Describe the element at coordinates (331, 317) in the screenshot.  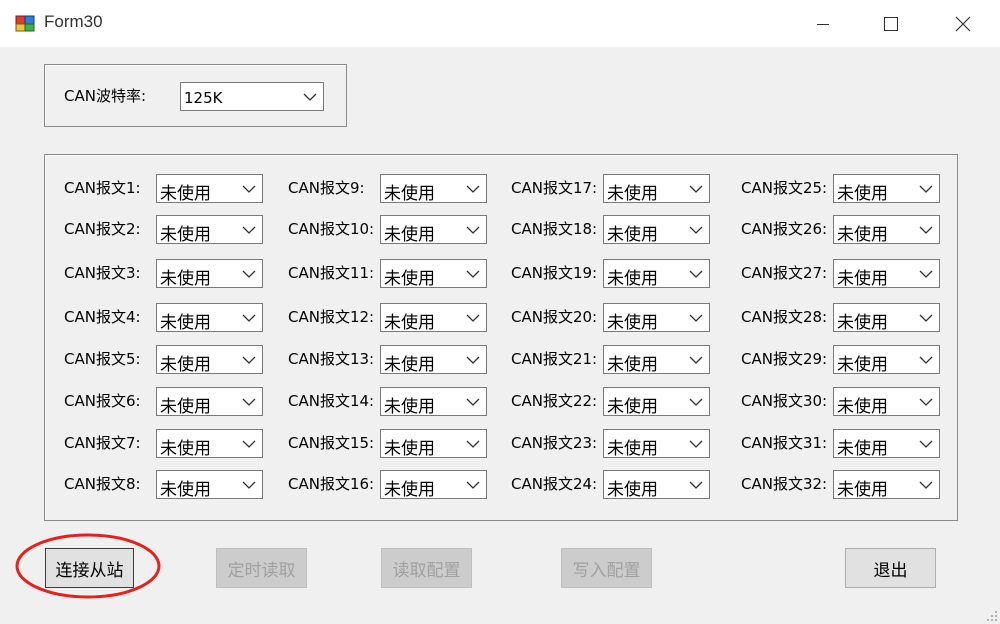
I see `can-message-label: CAN报文12:` at that location.